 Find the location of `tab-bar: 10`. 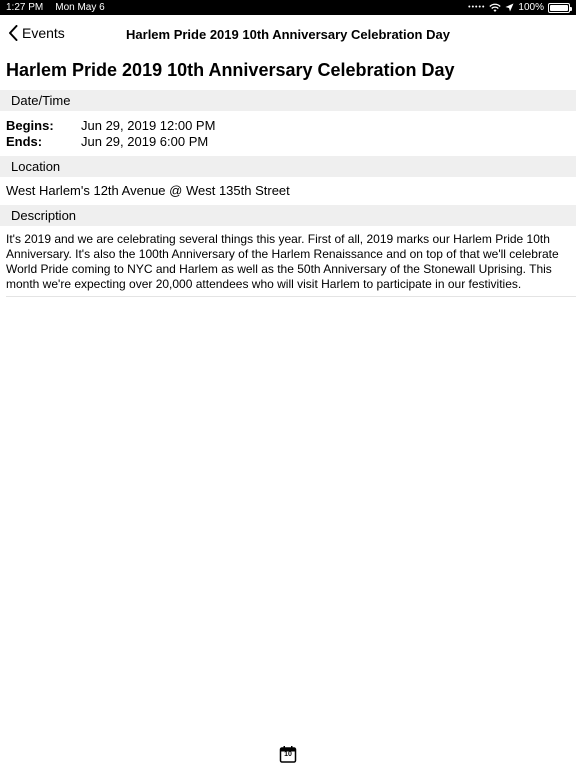

tab-bar: 10 is located at coordinates (288, 754).